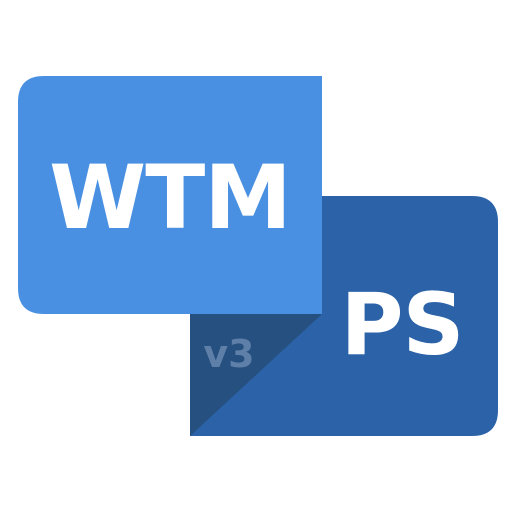 Image resolution: width=512 pixels, height=512 pixels. Describe the element at coordinates (229, 354) in the screenshot. I see `version-label: v3` at that location.